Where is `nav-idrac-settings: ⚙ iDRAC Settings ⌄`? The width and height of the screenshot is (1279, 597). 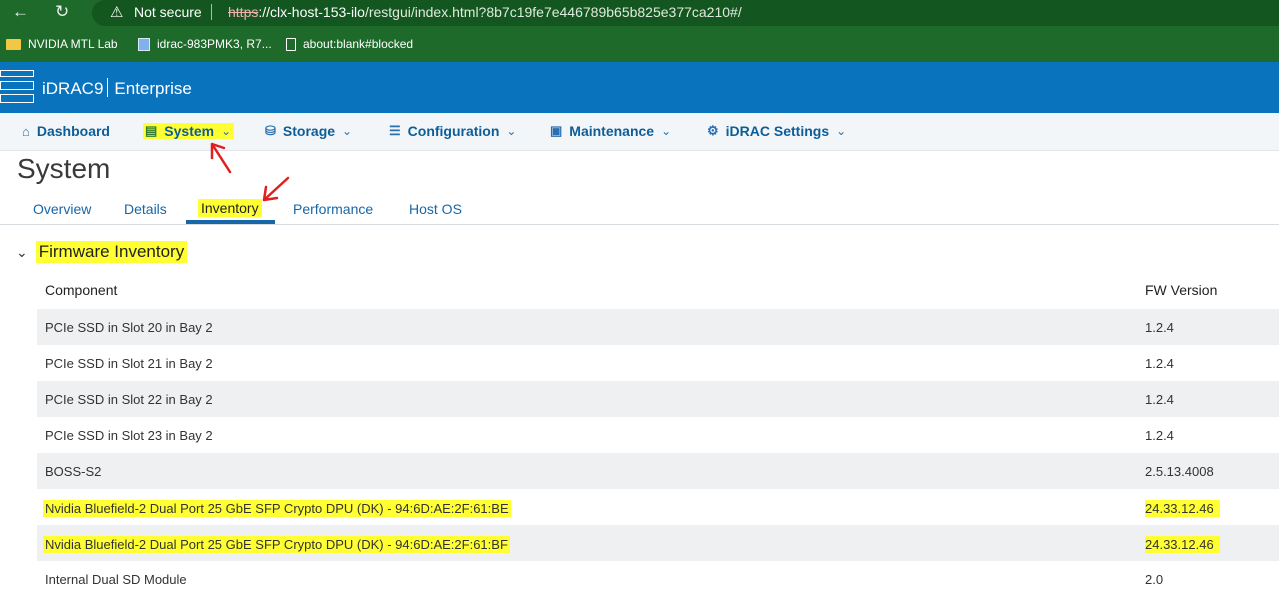
nav-idrac-settings: ⚙ iDRAC Settings ⌄ is located at coordinates (776, 131).